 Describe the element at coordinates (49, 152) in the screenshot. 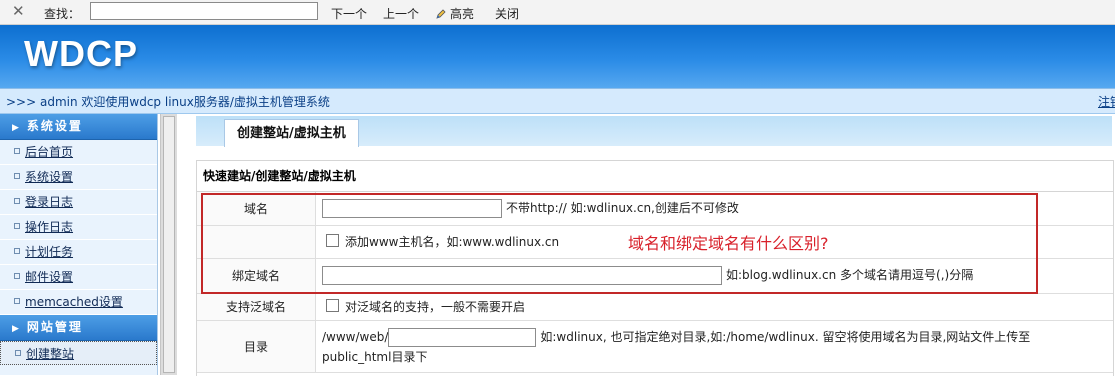

I see `sidebar-link: 后台首页` at that location.